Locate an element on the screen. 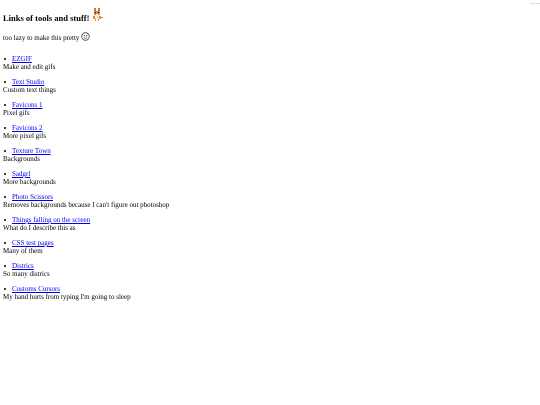  tool-link: CSS test pages is located at coordinates (33, 243).